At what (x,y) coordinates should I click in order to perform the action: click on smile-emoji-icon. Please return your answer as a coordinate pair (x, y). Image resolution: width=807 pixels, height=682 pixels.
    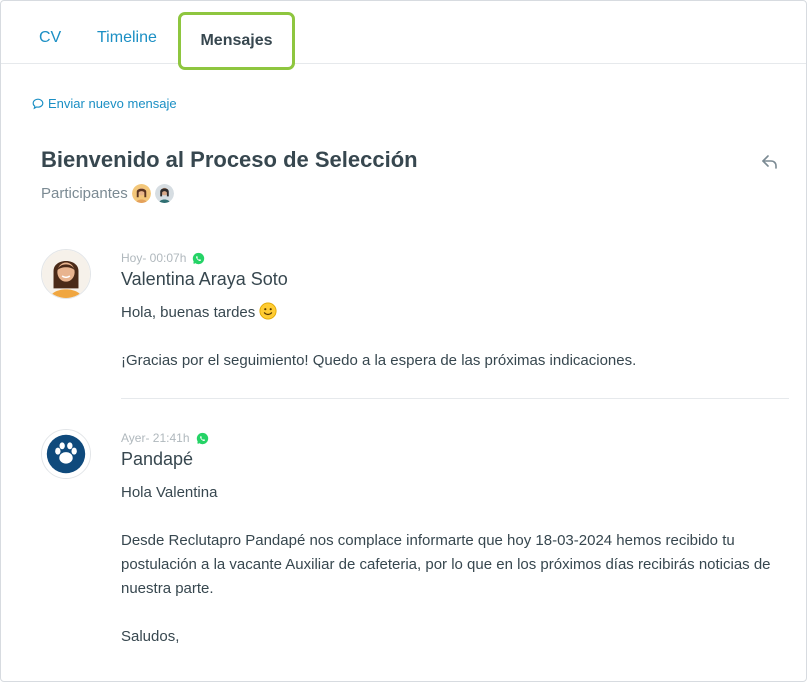
    Looking at the image, I should click on (268, 311).